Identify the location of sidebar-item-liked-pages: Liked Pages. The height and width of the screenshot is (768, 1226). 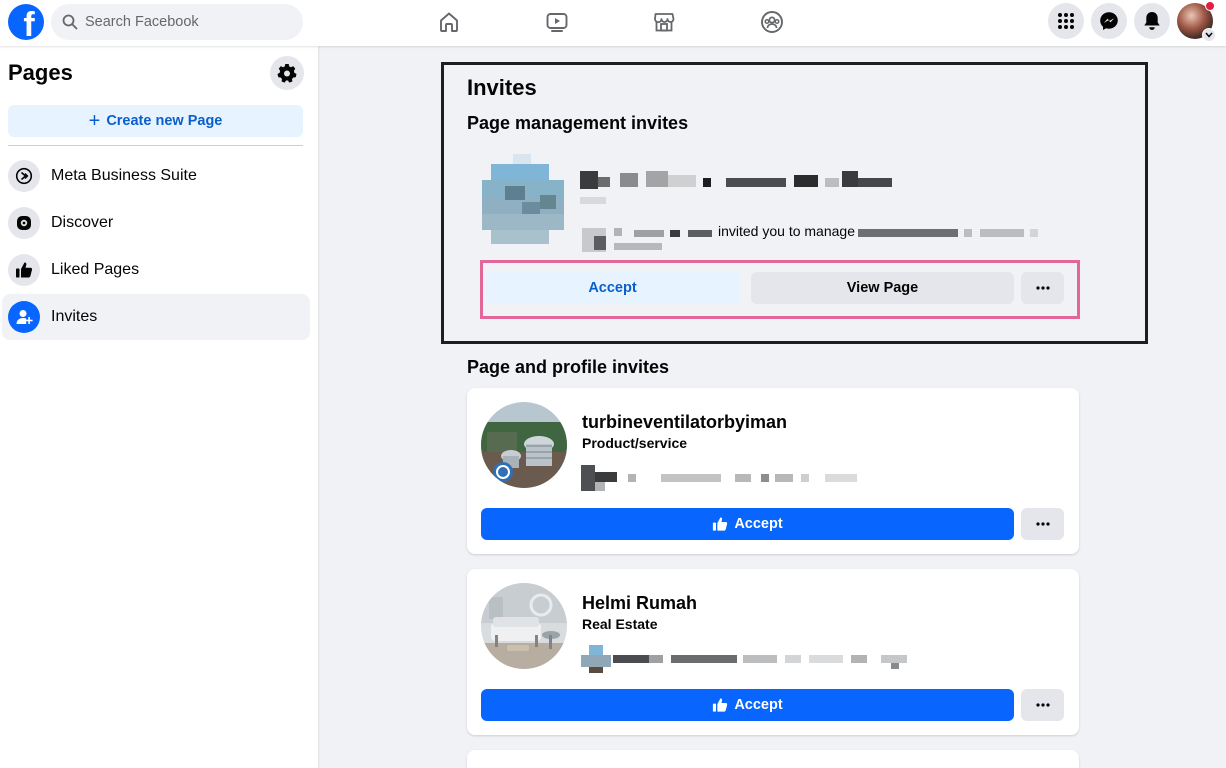
(156, 270).